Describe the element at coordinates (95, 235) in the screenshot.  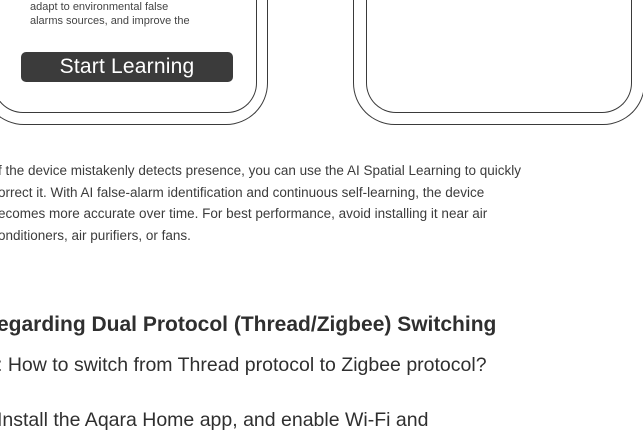
I see `paragraph-line: onditioners, air purifiers, or fans.` at that location.